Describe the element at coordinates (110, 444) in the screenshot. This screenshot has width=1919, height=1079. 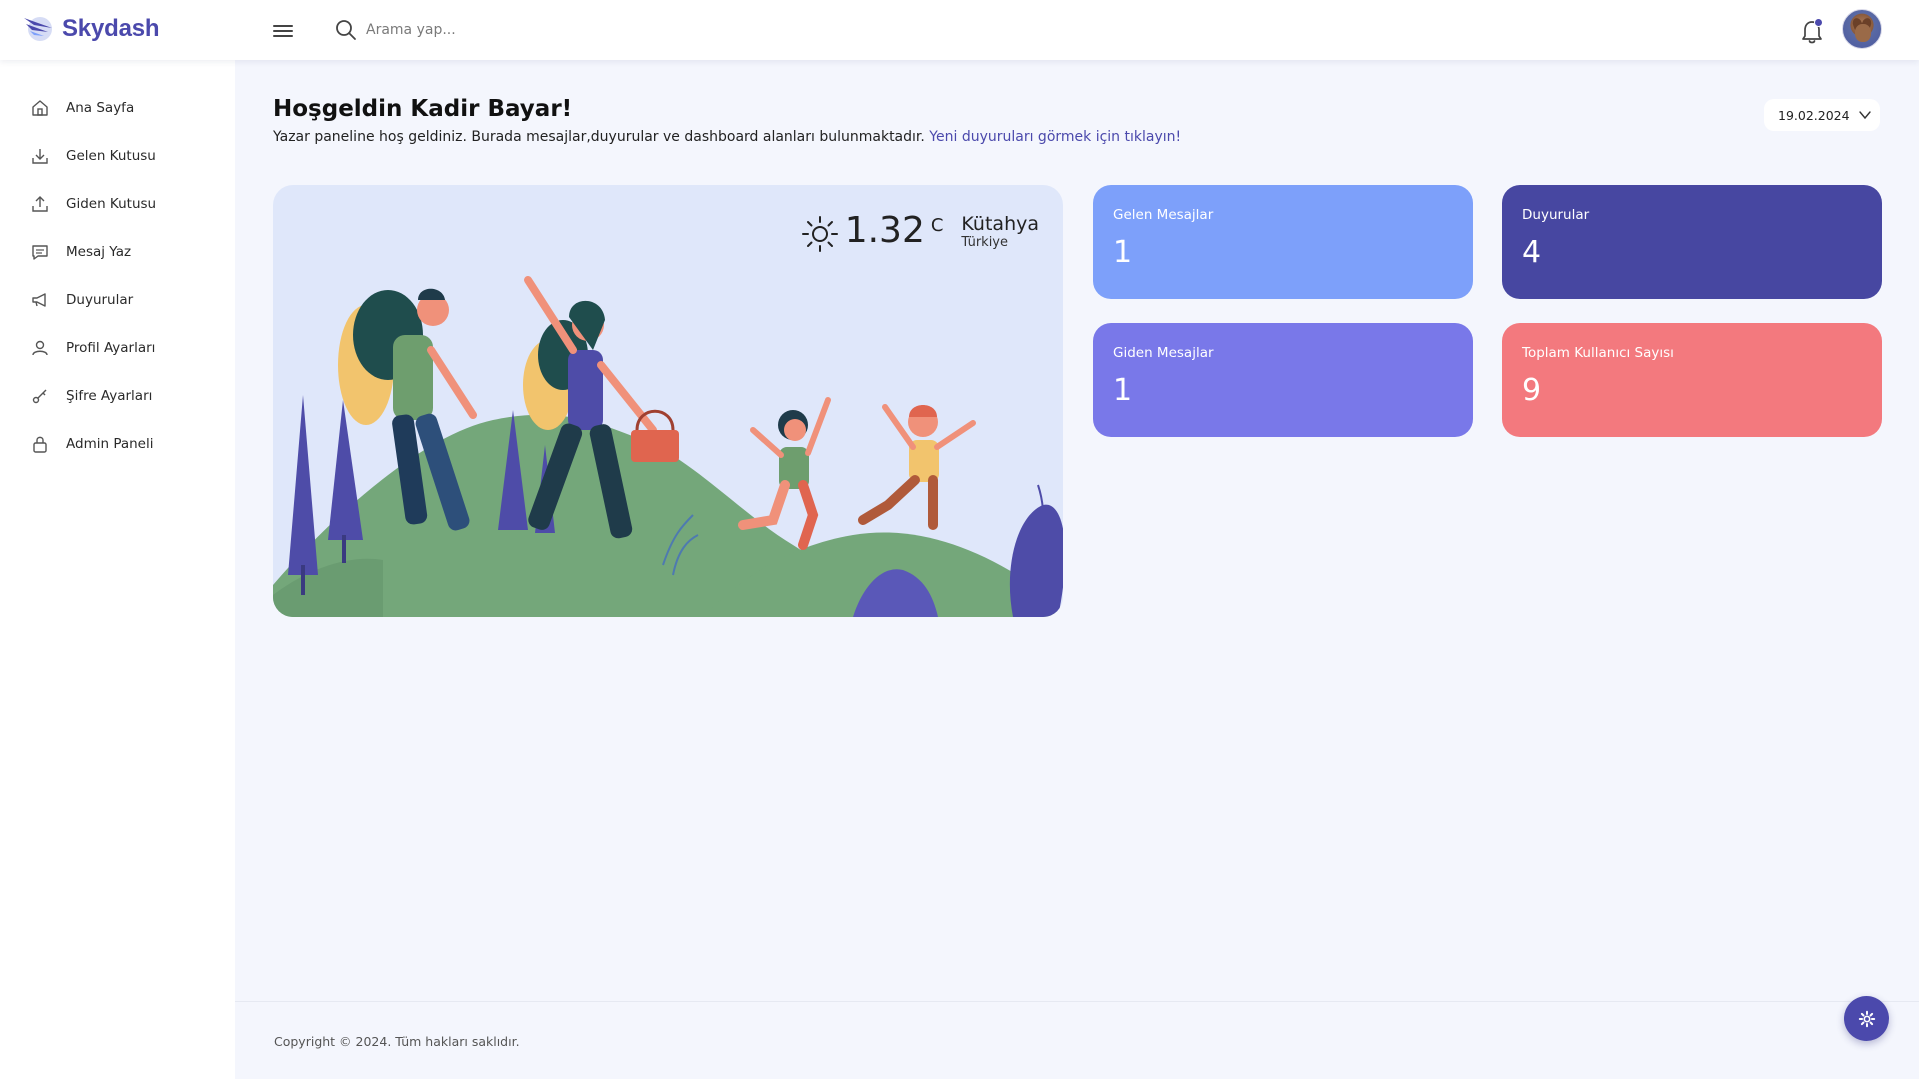
I see `sidebar-item-label: Admin Paneli` at that location.